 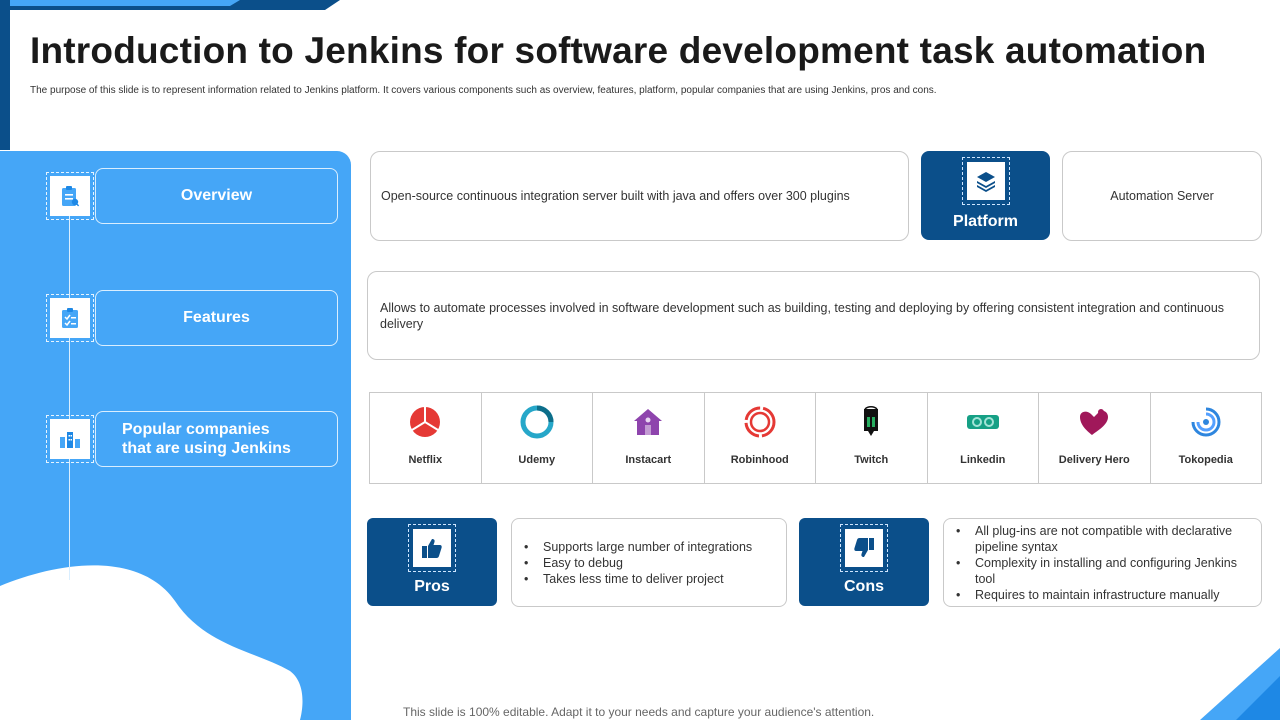 I want to click on sidebar-item-companies-line1: Popular companies, so click(x=196, y=429).